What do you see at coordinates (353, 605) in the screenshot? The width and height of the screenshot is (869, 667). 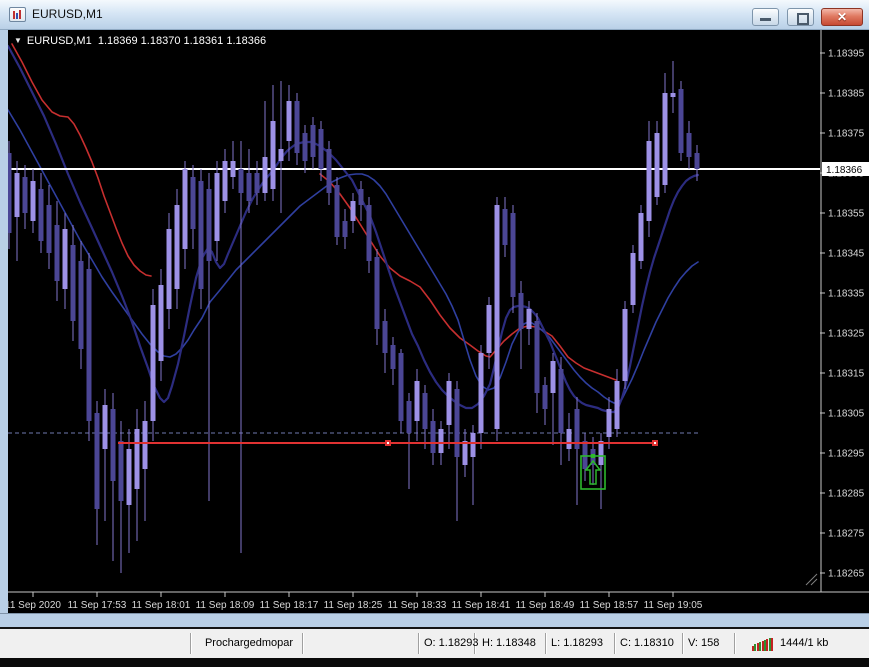 I see `time-label: 11 Sep 18:25` at bounding box center [353, 605].